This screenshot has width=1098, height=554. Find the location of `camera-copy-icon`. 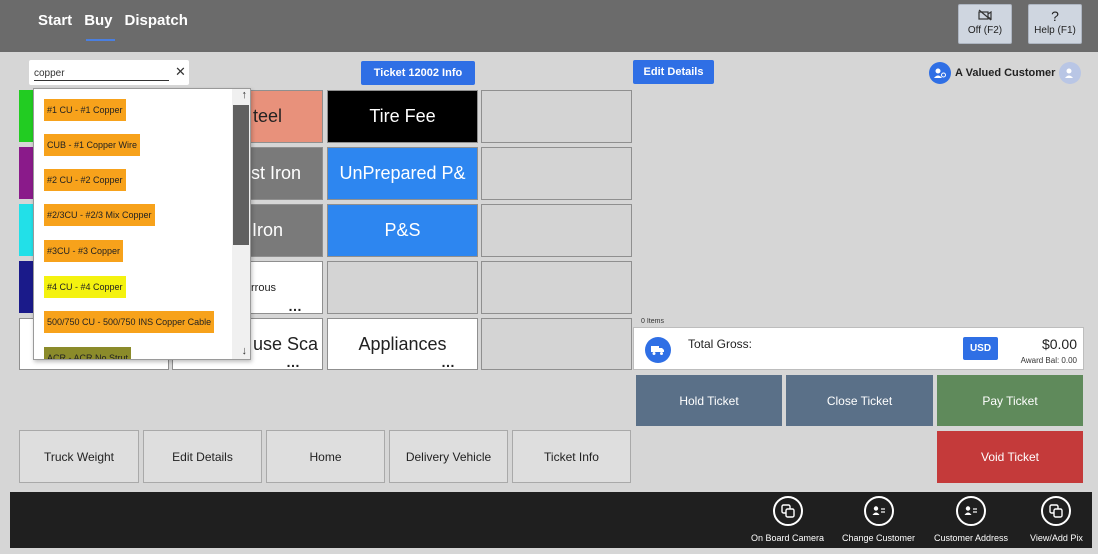

camera-copy-icon is located at coordinates (787, 511).